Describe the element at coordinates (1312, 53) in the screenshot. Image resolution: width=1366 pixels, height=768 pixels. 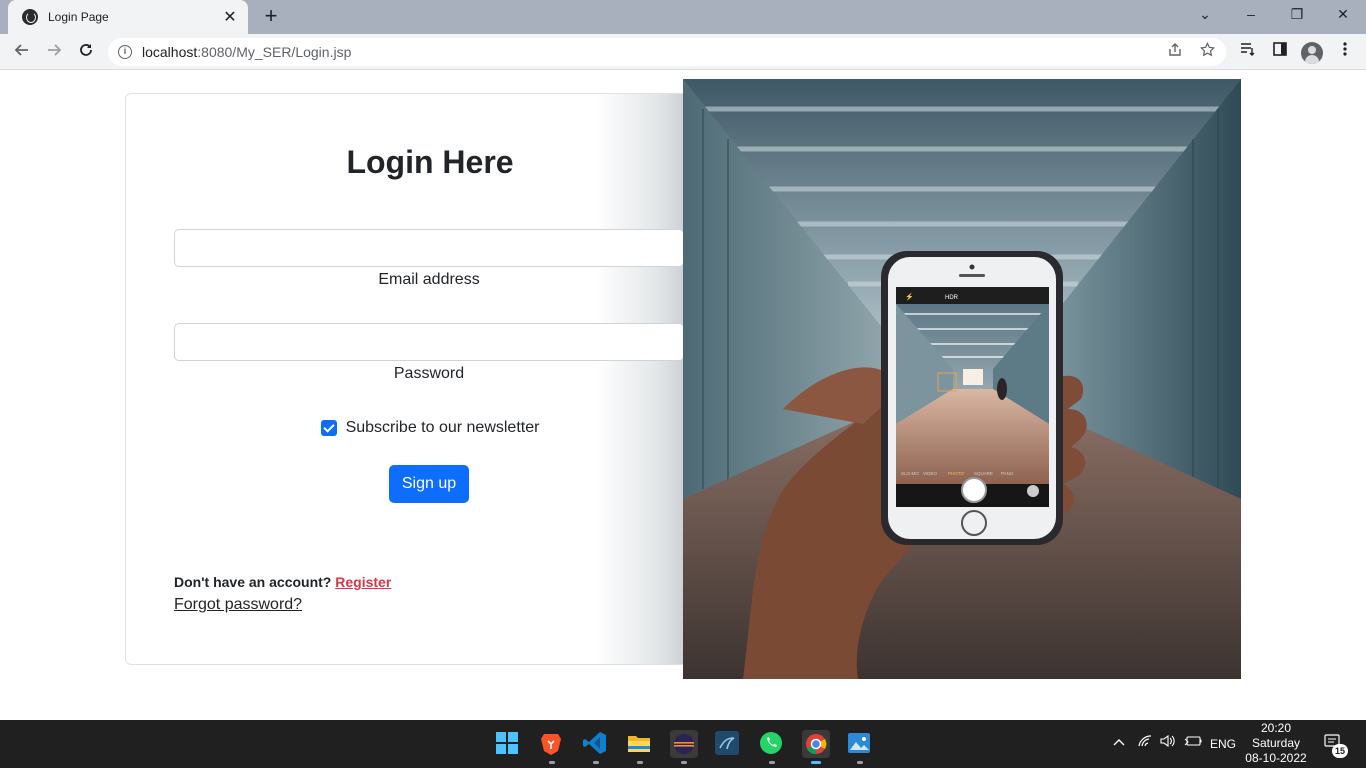
I see `profile-avatar-icon` at that location.